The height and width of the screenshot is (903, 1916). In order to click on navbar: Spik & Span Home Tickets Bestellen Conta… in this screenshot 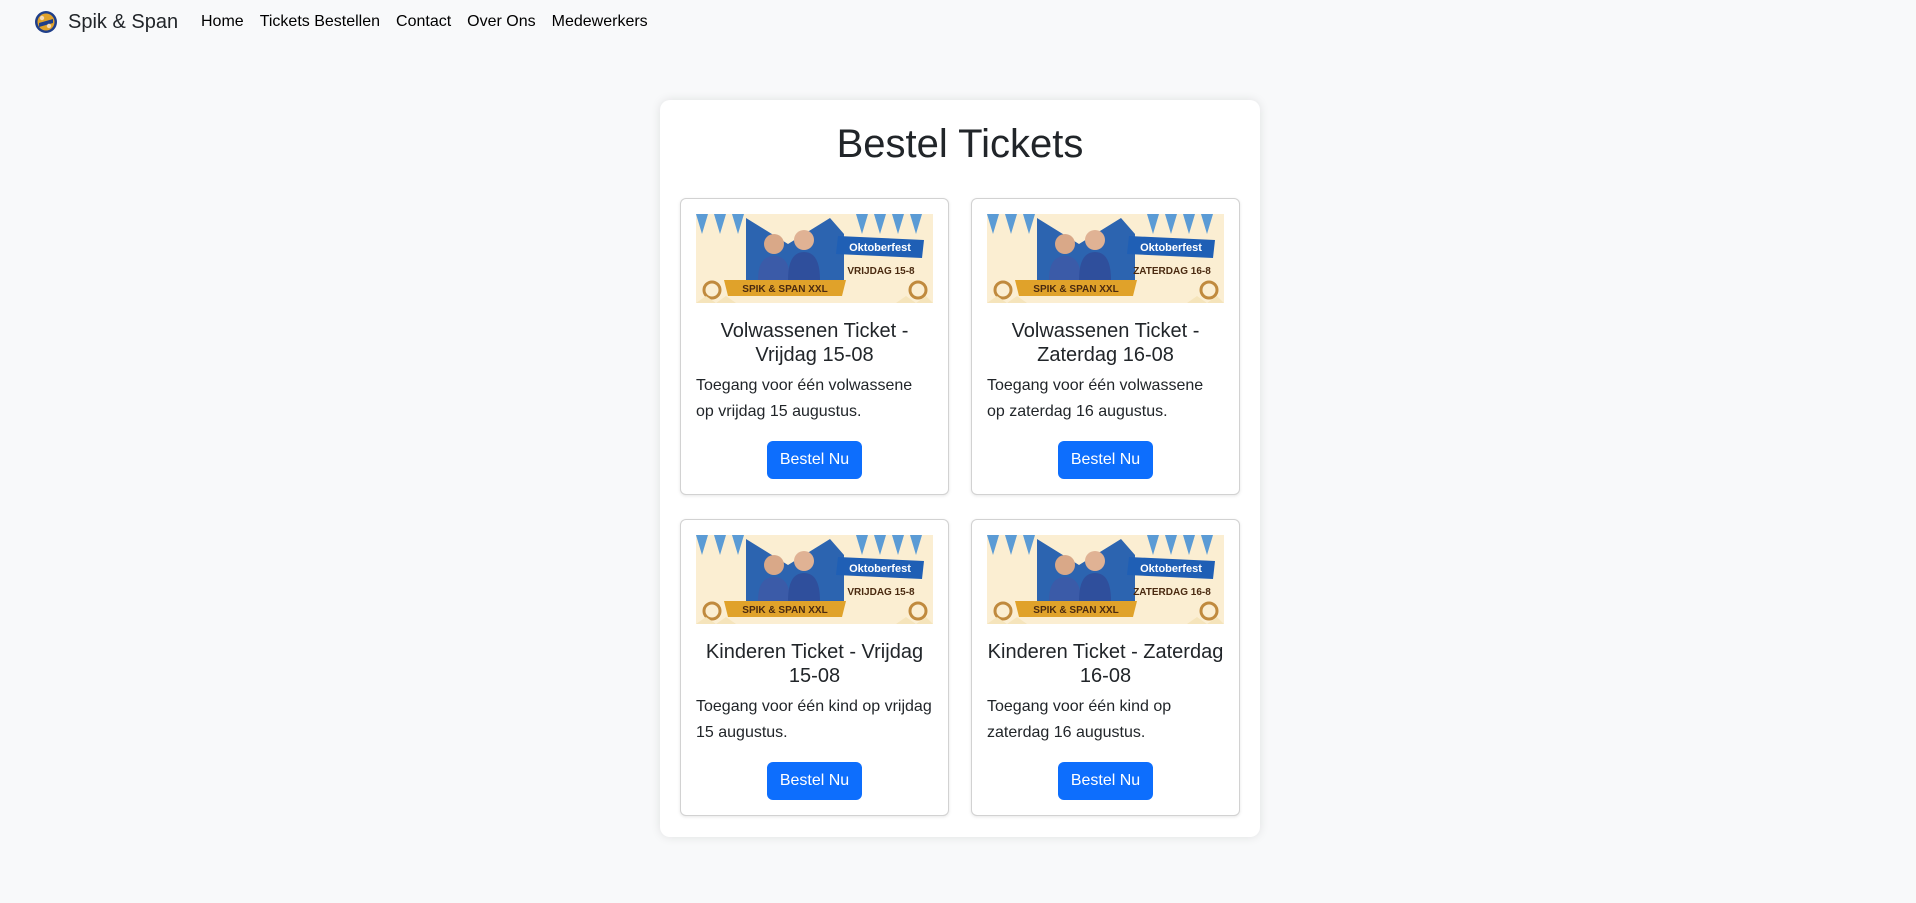, I will do `click(958, 22)`.